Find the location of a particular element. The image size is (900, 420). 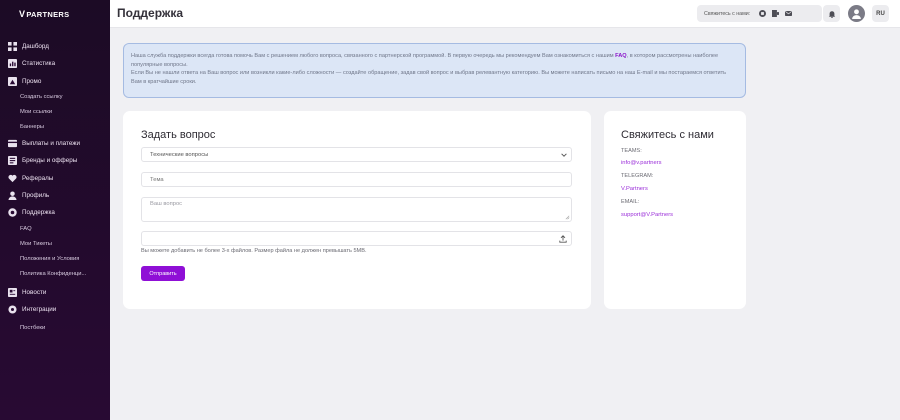

user-icon is located at coordinates (856, 14).